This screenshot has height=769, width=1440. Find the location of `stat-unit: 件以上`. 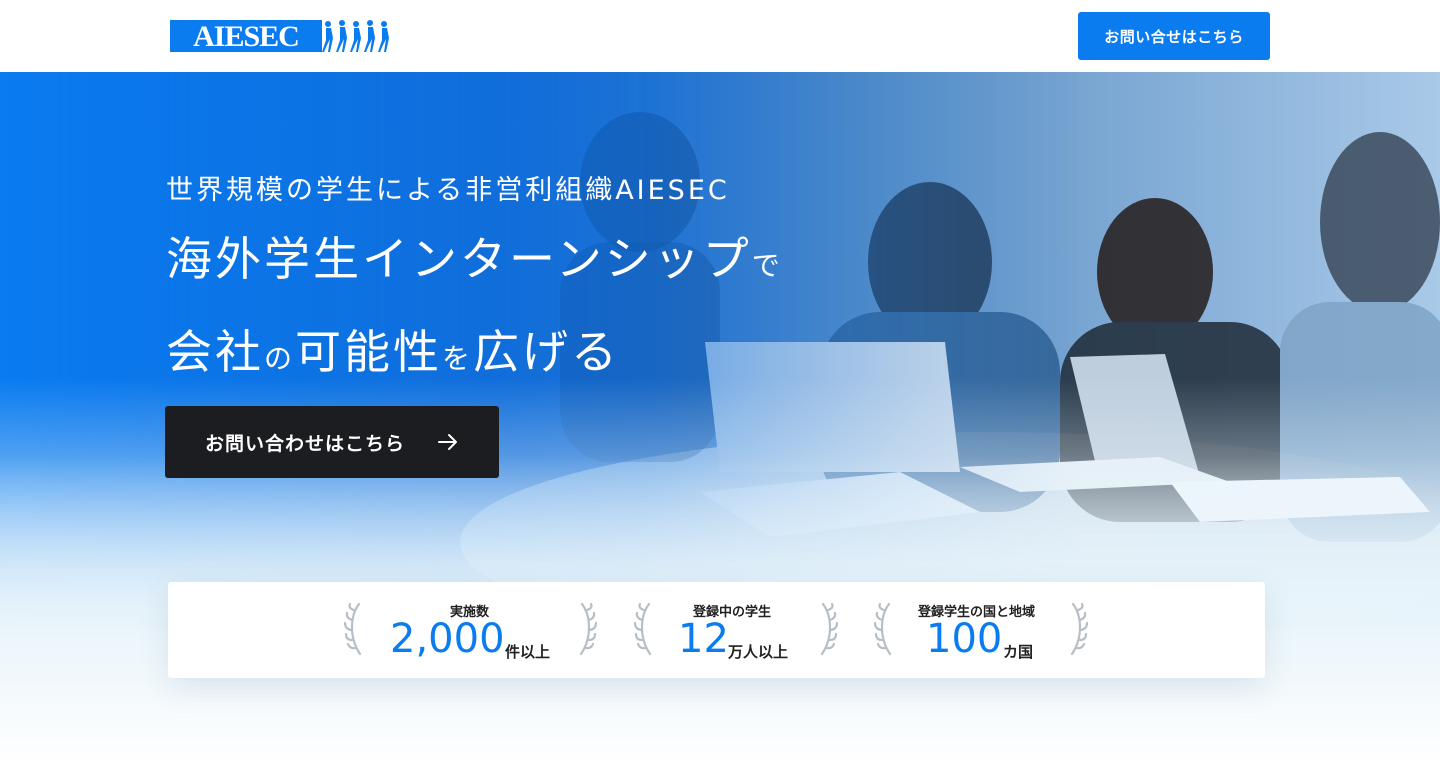

stat-unit: 件以上 is located at coordinates (528, 652).